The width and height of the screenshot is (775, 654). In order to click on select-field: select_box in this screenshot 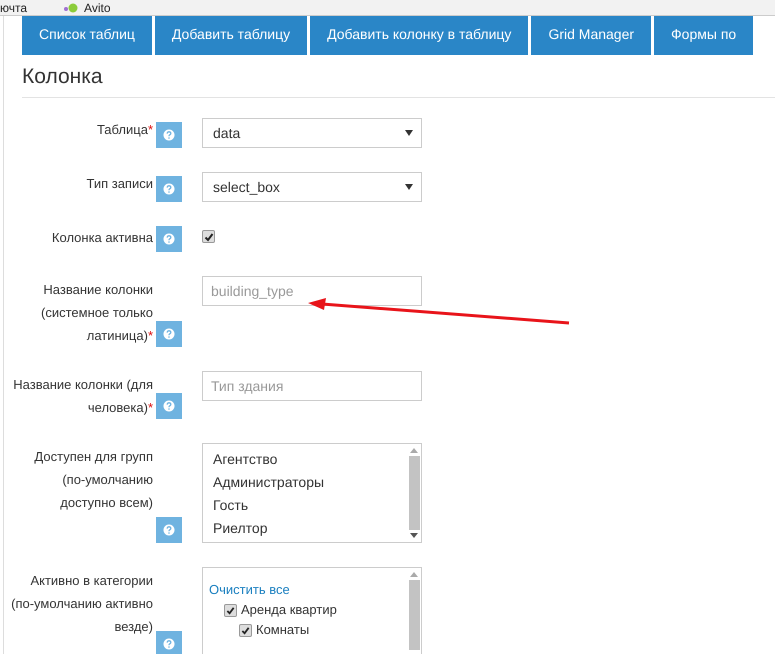, I will do `click(312, 187)`.